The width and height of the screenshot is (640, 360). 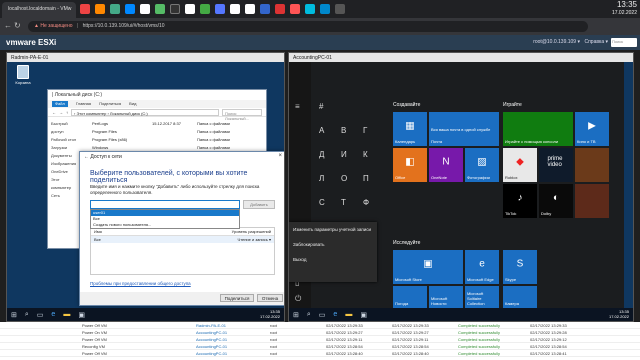 I want to click on nav-item: Быстрый доступ, so click(x=65, y=128).